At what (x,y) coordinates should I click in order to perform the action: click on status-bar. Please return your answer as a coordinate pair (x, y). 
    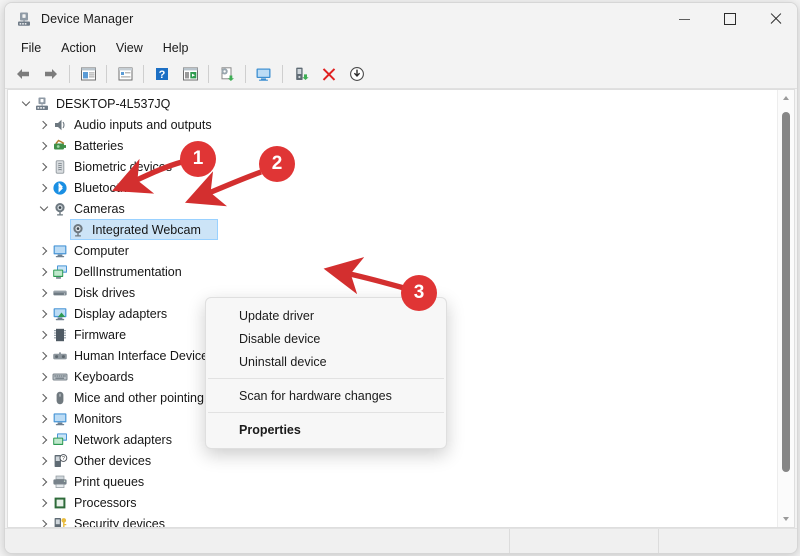
    Looking at the image, I should click on (401, 540).